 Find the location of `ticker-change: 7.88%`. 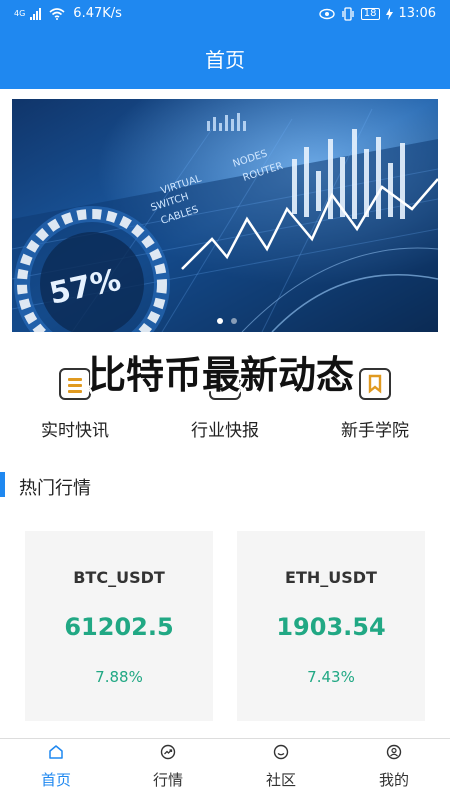

ticker-change: 7.88% is located at coordinates (119, 677).